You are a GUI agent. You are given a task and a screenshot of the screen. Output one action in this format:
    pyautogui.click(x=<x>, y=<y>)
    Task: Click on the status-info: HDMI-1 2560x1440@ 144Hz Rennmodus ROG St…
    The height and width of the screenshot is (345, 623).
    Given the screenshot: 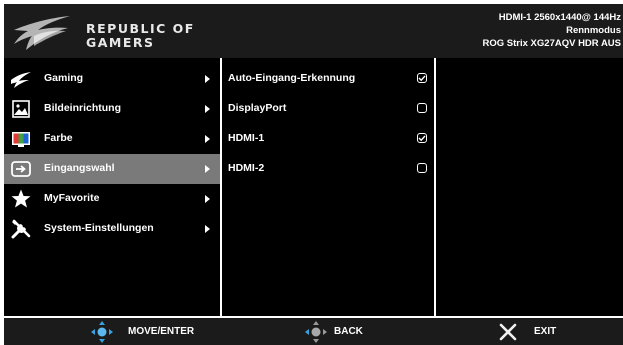 What is the action you would take?
    pyautogui.click(x=552, y=30)
    